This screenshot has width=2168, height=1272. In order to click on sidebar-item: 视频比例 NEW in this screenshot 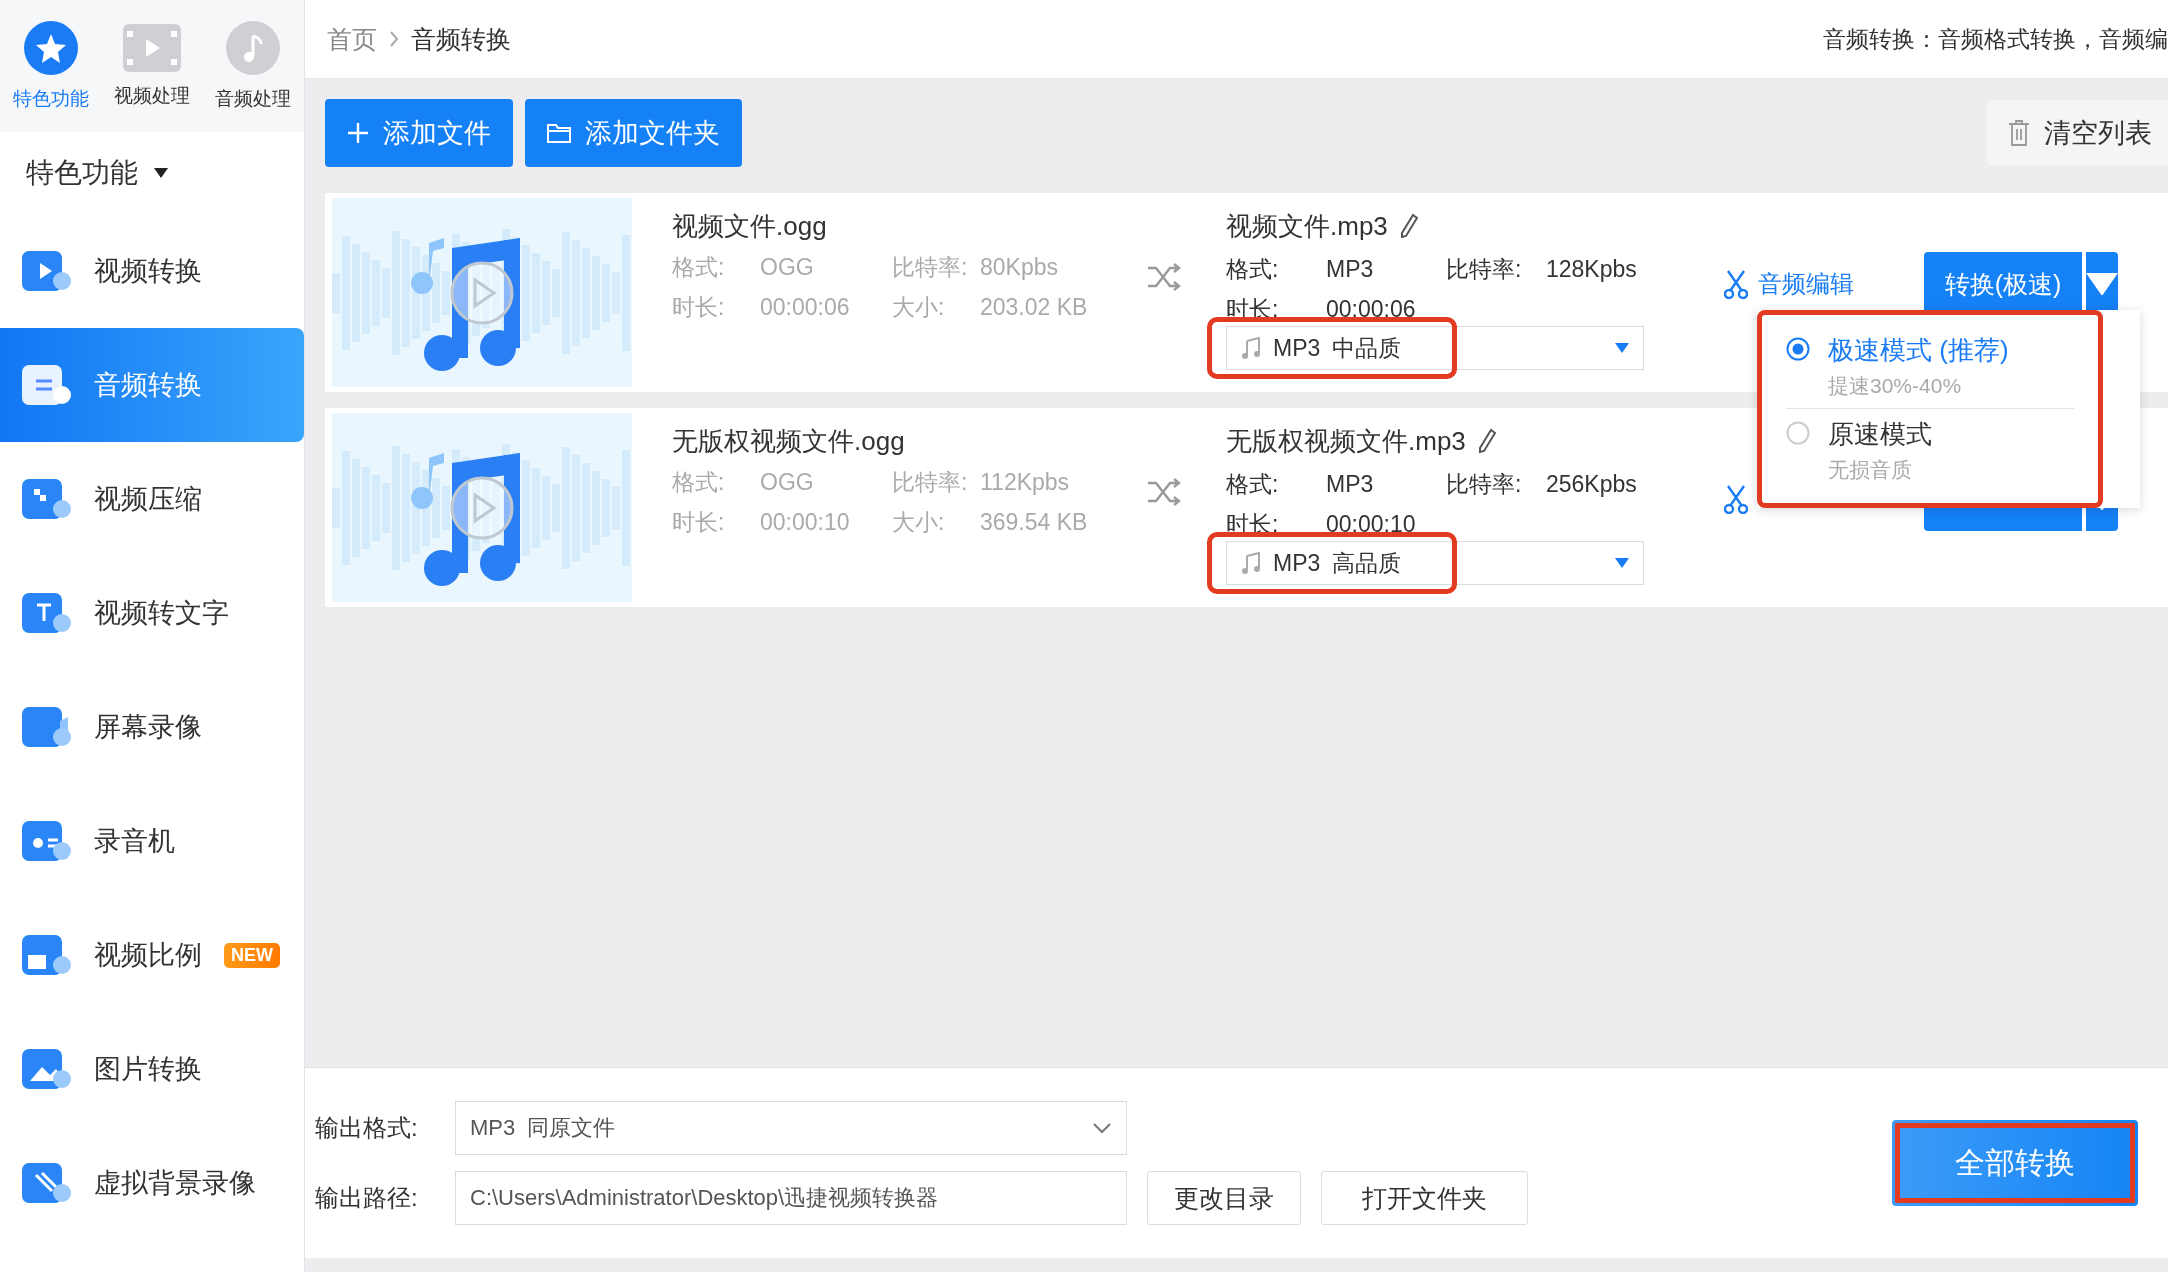, I will do `click(152, 955)`.